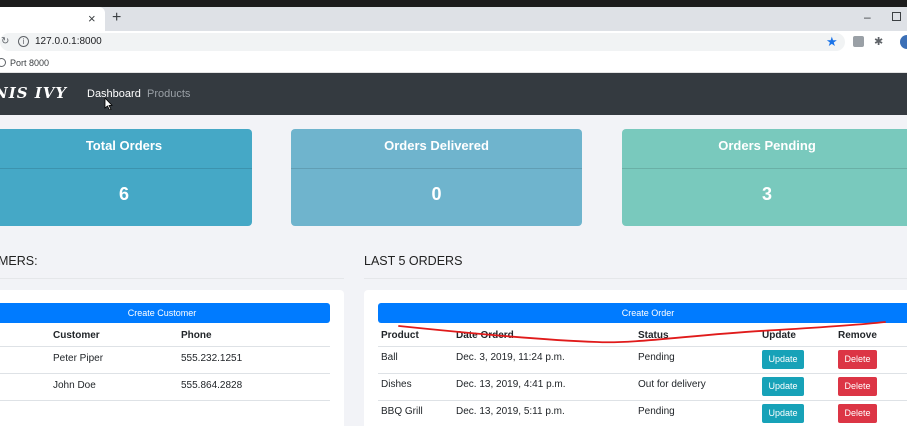  What do you see at coordinates (168, 94) in the screenshot?
I see `nav-link-products: Products` at bounding box center [168, 94].